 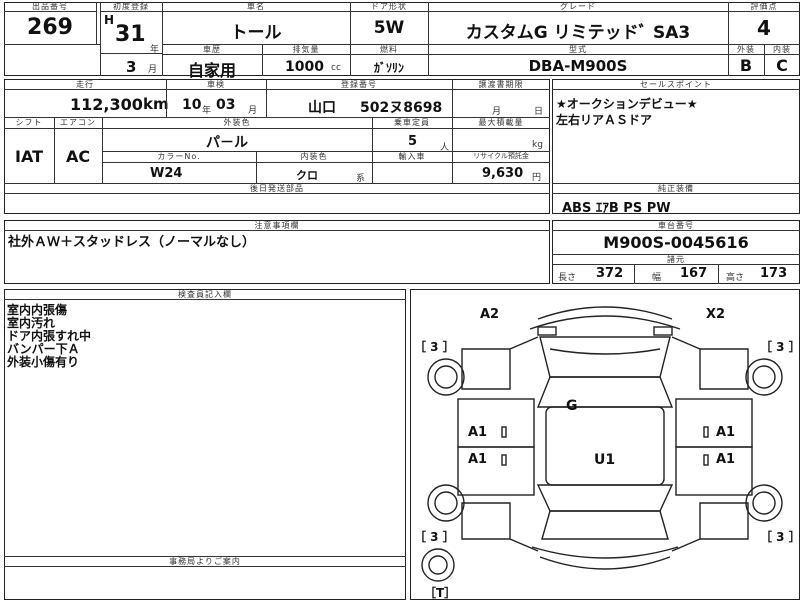 What do you see at coordinates (153, 70) in the screenshot?
I see `reg-month-unit: 月` at bounding box center [153, 70].